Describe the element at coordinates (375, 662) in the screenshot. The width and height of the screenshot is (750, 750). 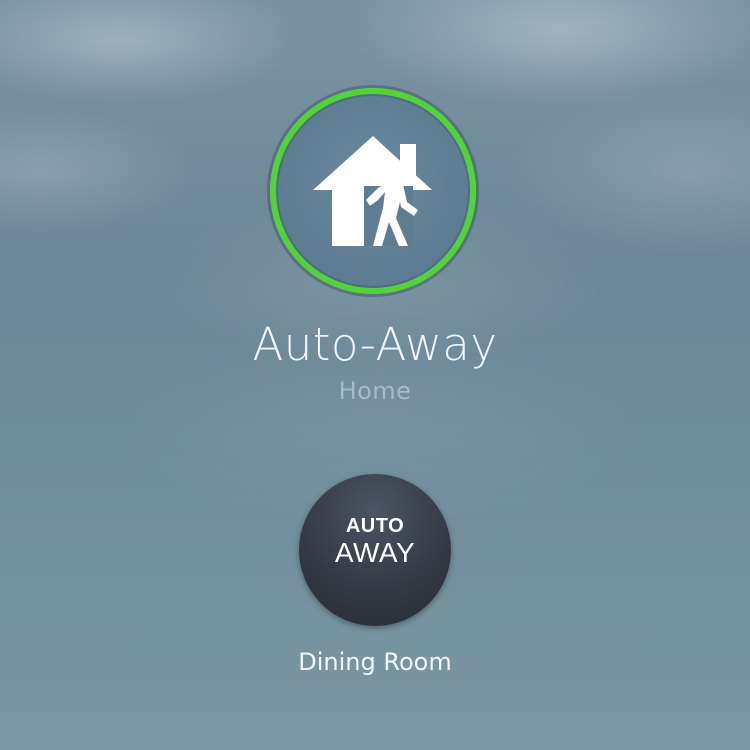
I see `thermostat-room-label: Dining Room` at that location.